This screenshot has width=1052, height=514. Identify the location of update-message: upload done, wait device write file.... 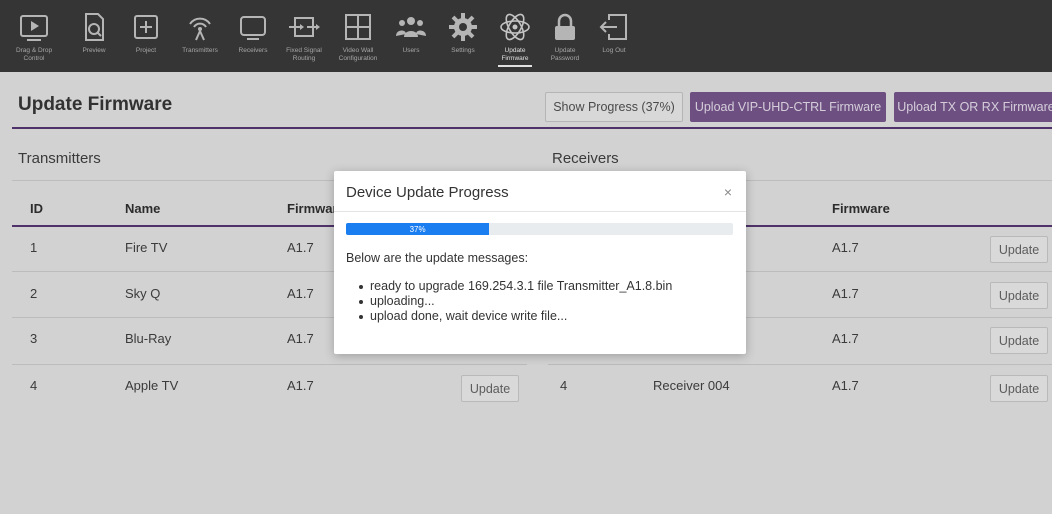
(515, 316).